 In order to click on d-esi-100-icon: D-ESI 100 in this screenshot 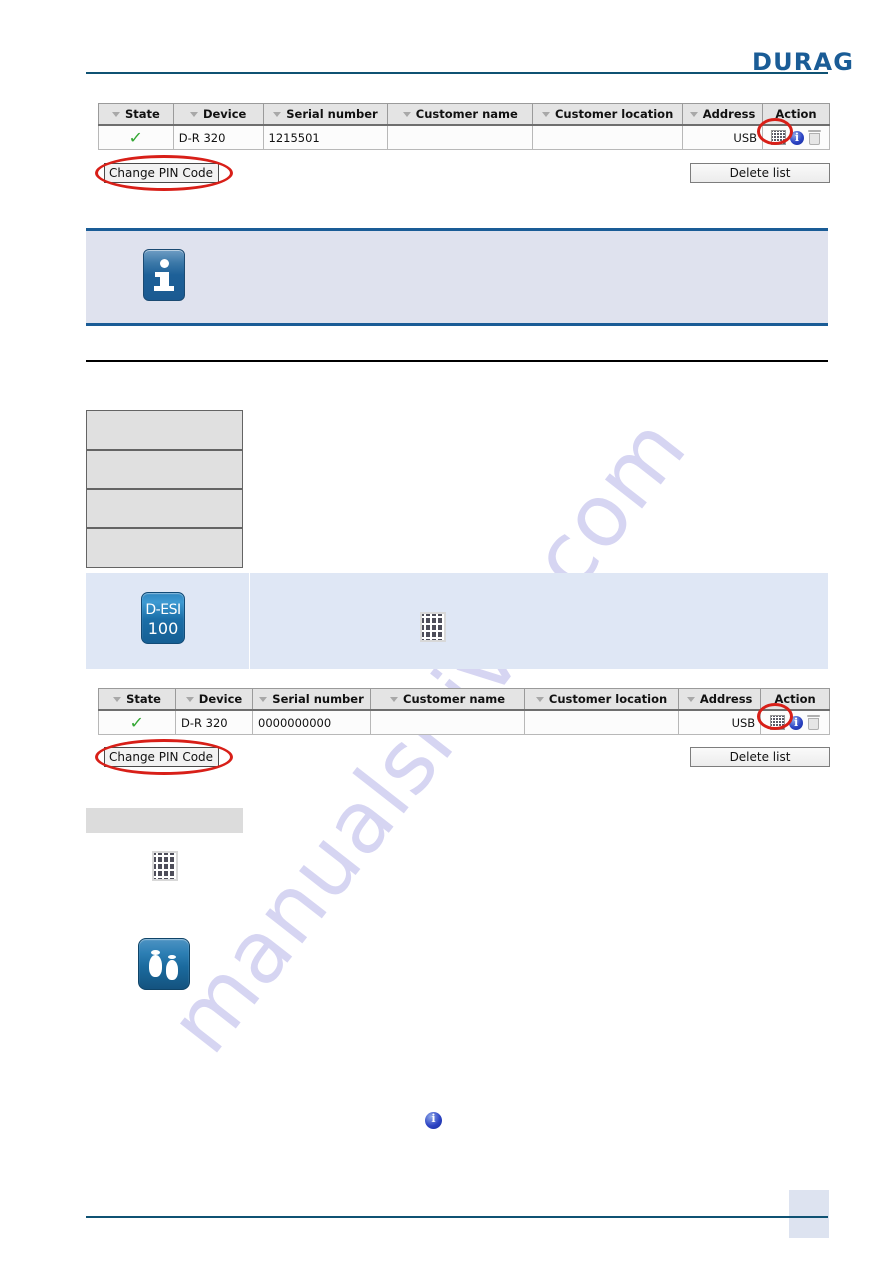, I will do `click(163, 618)`.